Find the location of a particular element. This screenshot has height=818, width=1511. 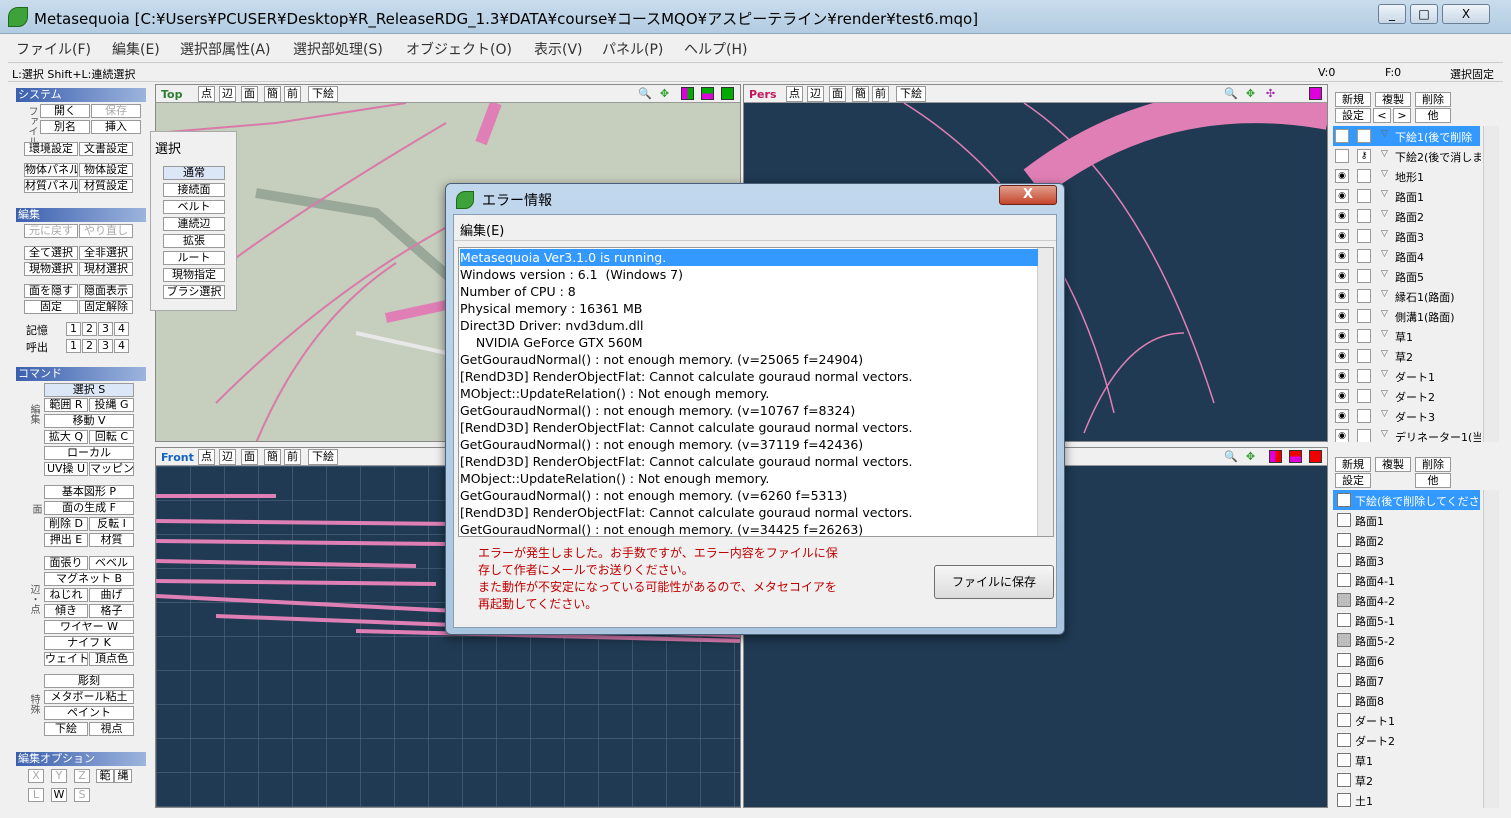

front-underlay-button: 下絵 is located at coordinates (323, 457).